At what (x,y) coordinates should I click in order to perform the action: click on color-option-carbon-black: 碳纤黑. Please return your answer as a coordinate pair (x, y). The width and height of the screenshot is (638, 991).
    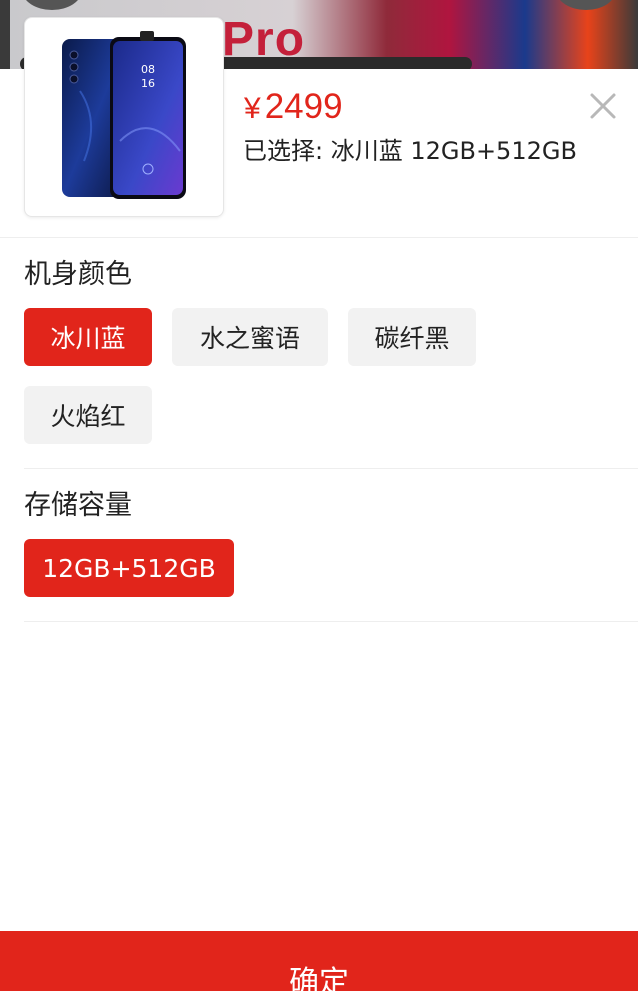
    Looking at the image, I should click on (412, 337).